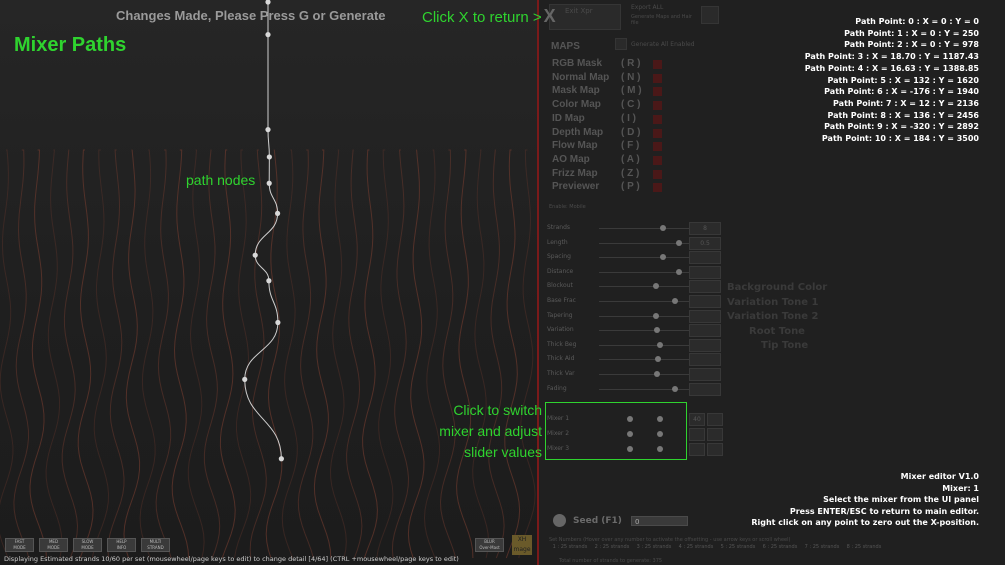  Describe the element at coordinates (576, 90) in the screenshot. I see `map-item-label: Mask Map` at that location.